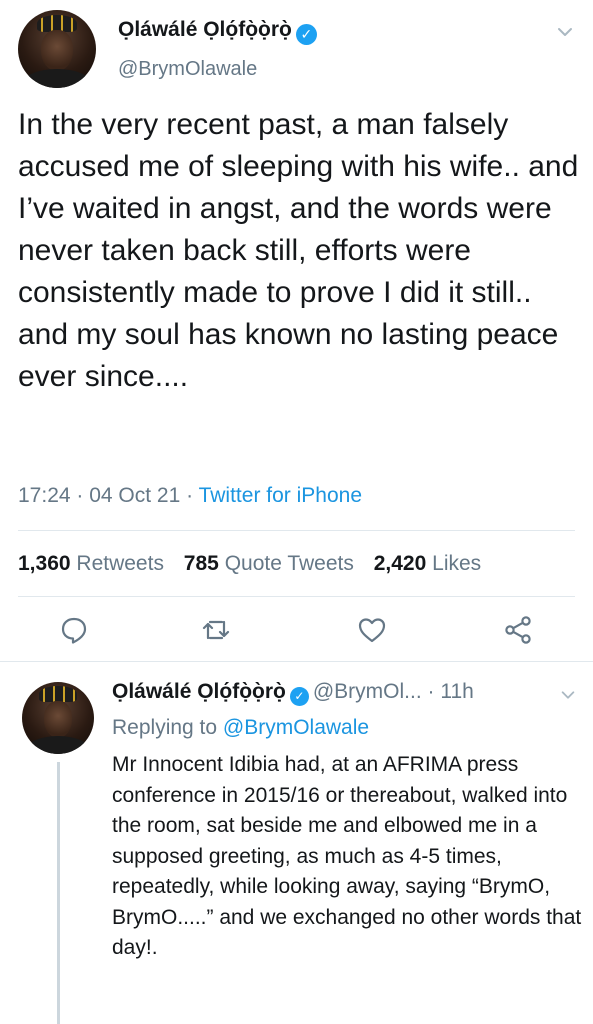 This screenshot has width=593, height=1024. I want to click on replying-to: Replying to @BrymOlawale, so click(240, 728).